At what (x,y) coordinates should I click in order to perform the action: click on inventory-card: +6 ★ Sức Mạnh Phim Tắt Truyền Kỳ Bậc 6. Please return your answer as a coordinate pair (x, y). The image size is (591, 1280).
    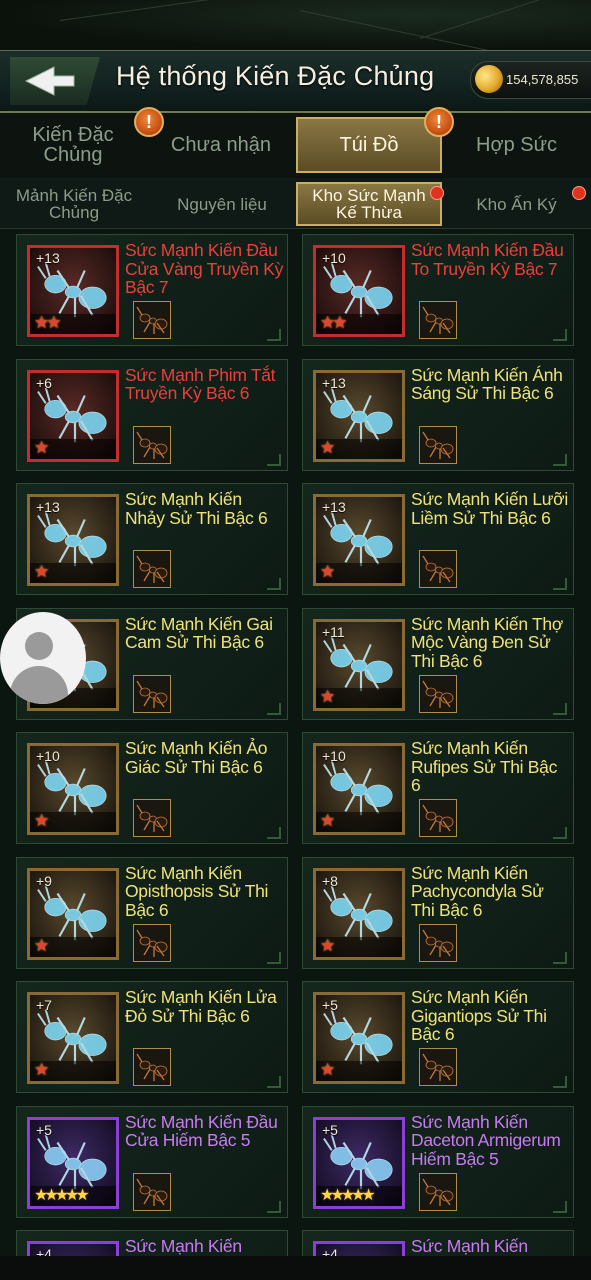
    Looking at the image, I should click on (152, 414).